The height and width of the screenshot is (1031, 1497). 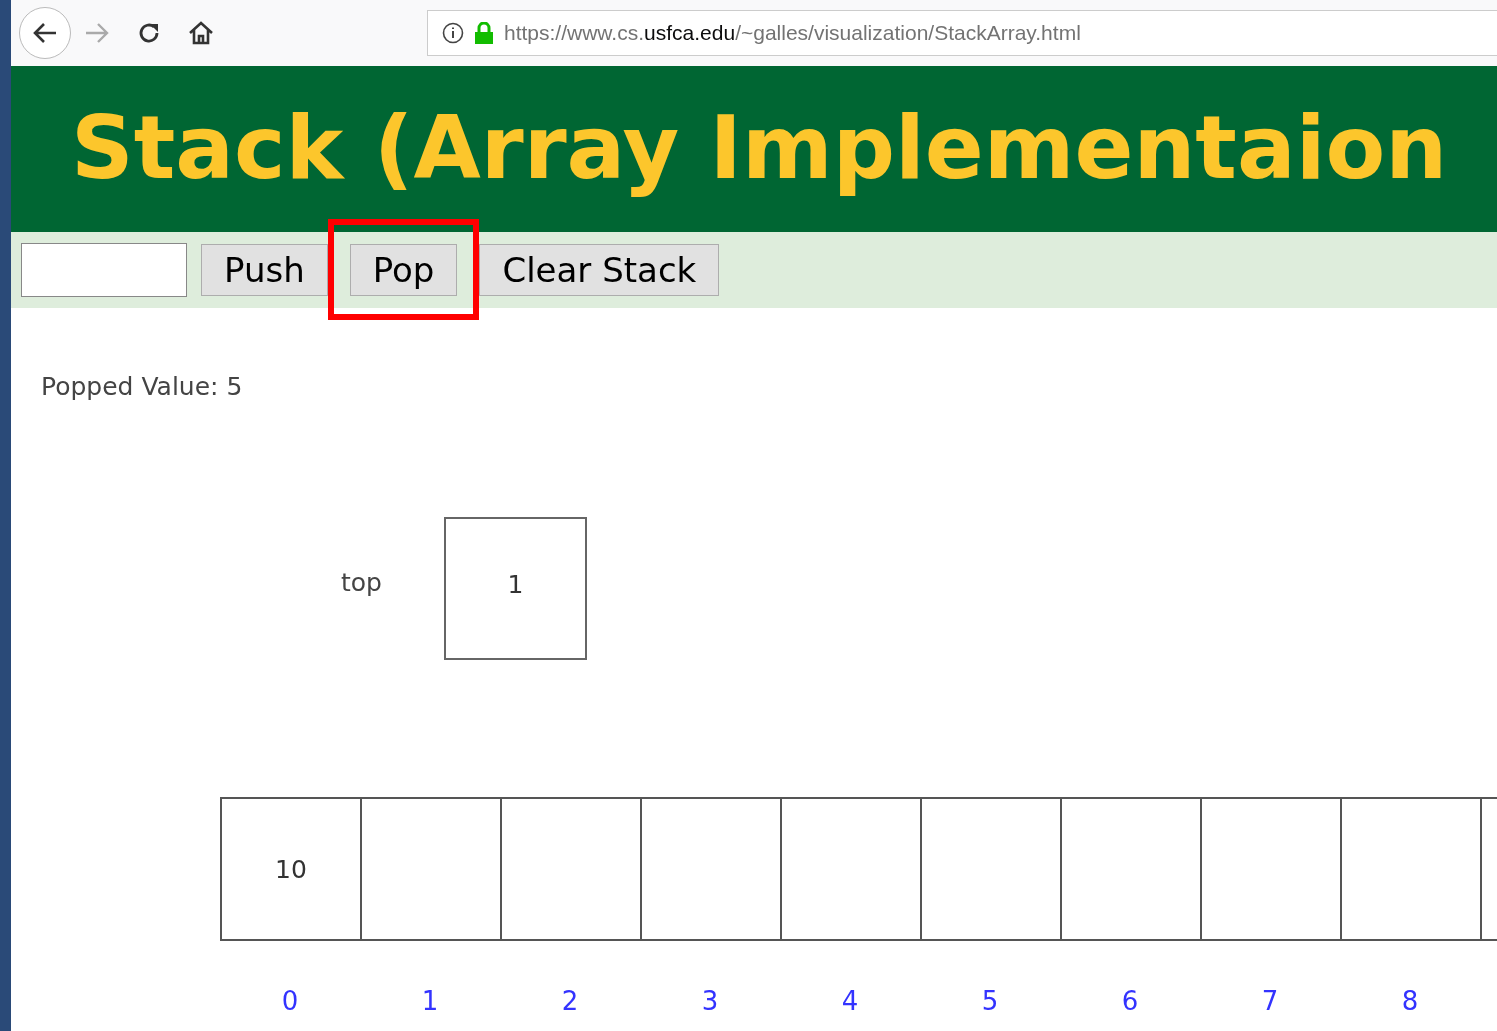 What do you see at coordinates (201, 33) in the screenshot?
I see `home-icon` at bounding box center [201, 33].